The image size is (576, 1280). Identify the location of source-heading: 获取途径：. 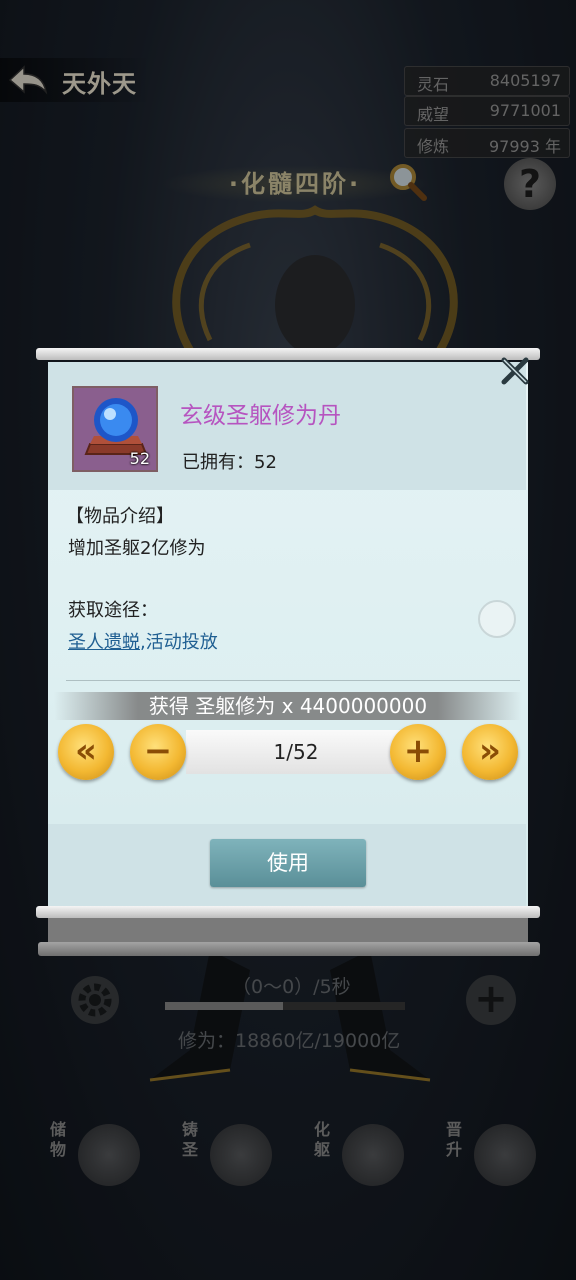
(113, 610).